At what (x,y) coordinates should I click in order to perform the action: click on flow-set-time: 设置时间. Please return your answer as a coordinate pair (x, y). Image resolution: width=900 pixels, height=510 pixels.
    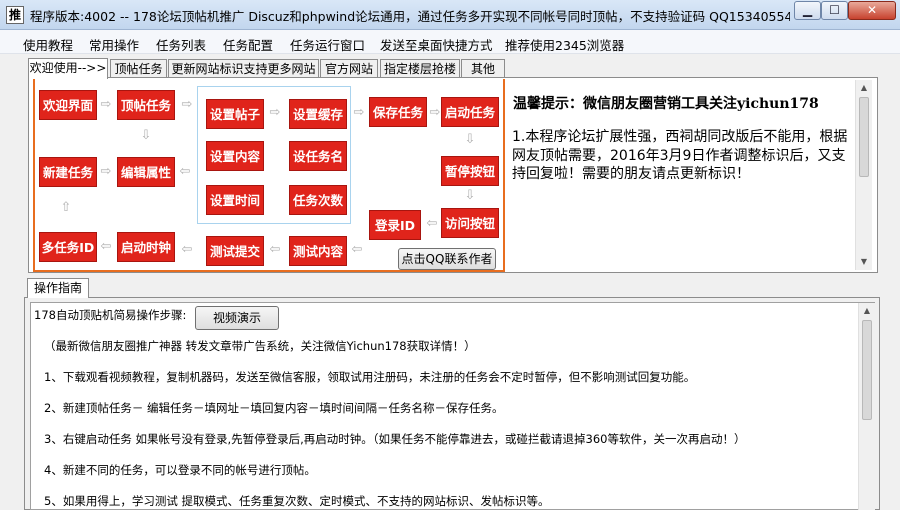
    Looking at the image, I should click on (235, 200).